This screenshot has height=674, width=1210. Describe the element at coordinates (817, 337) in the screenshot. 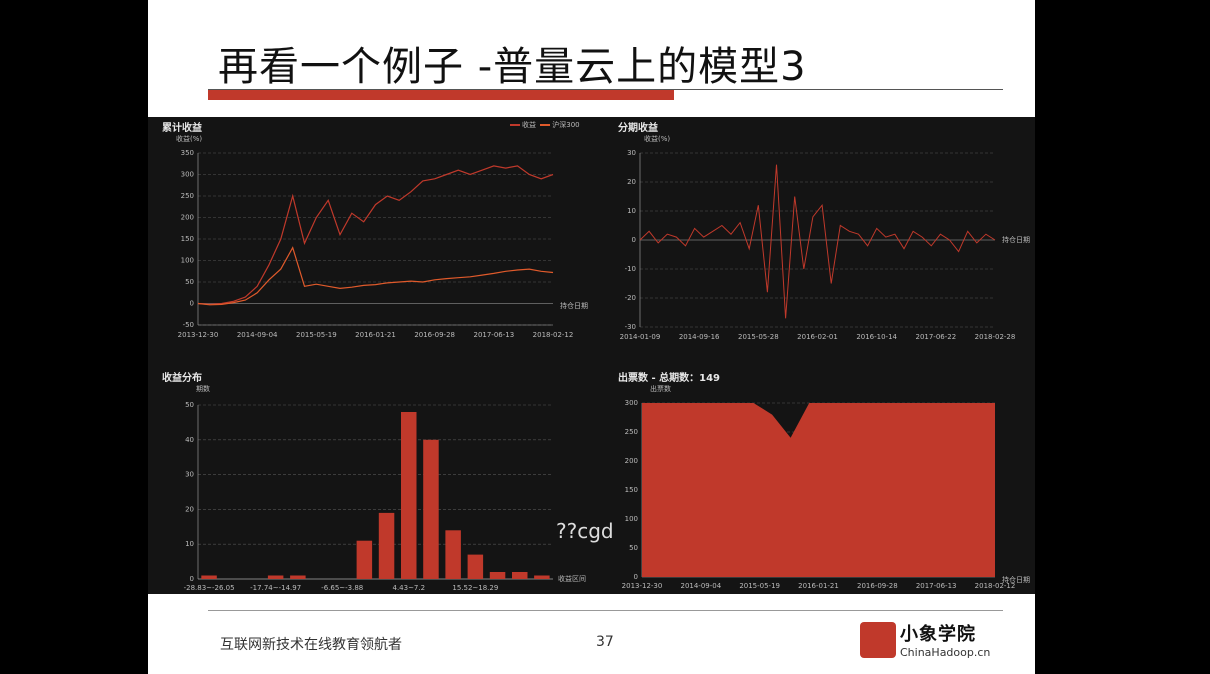

I see `x-tick-label: 2016-02-01` at that location.